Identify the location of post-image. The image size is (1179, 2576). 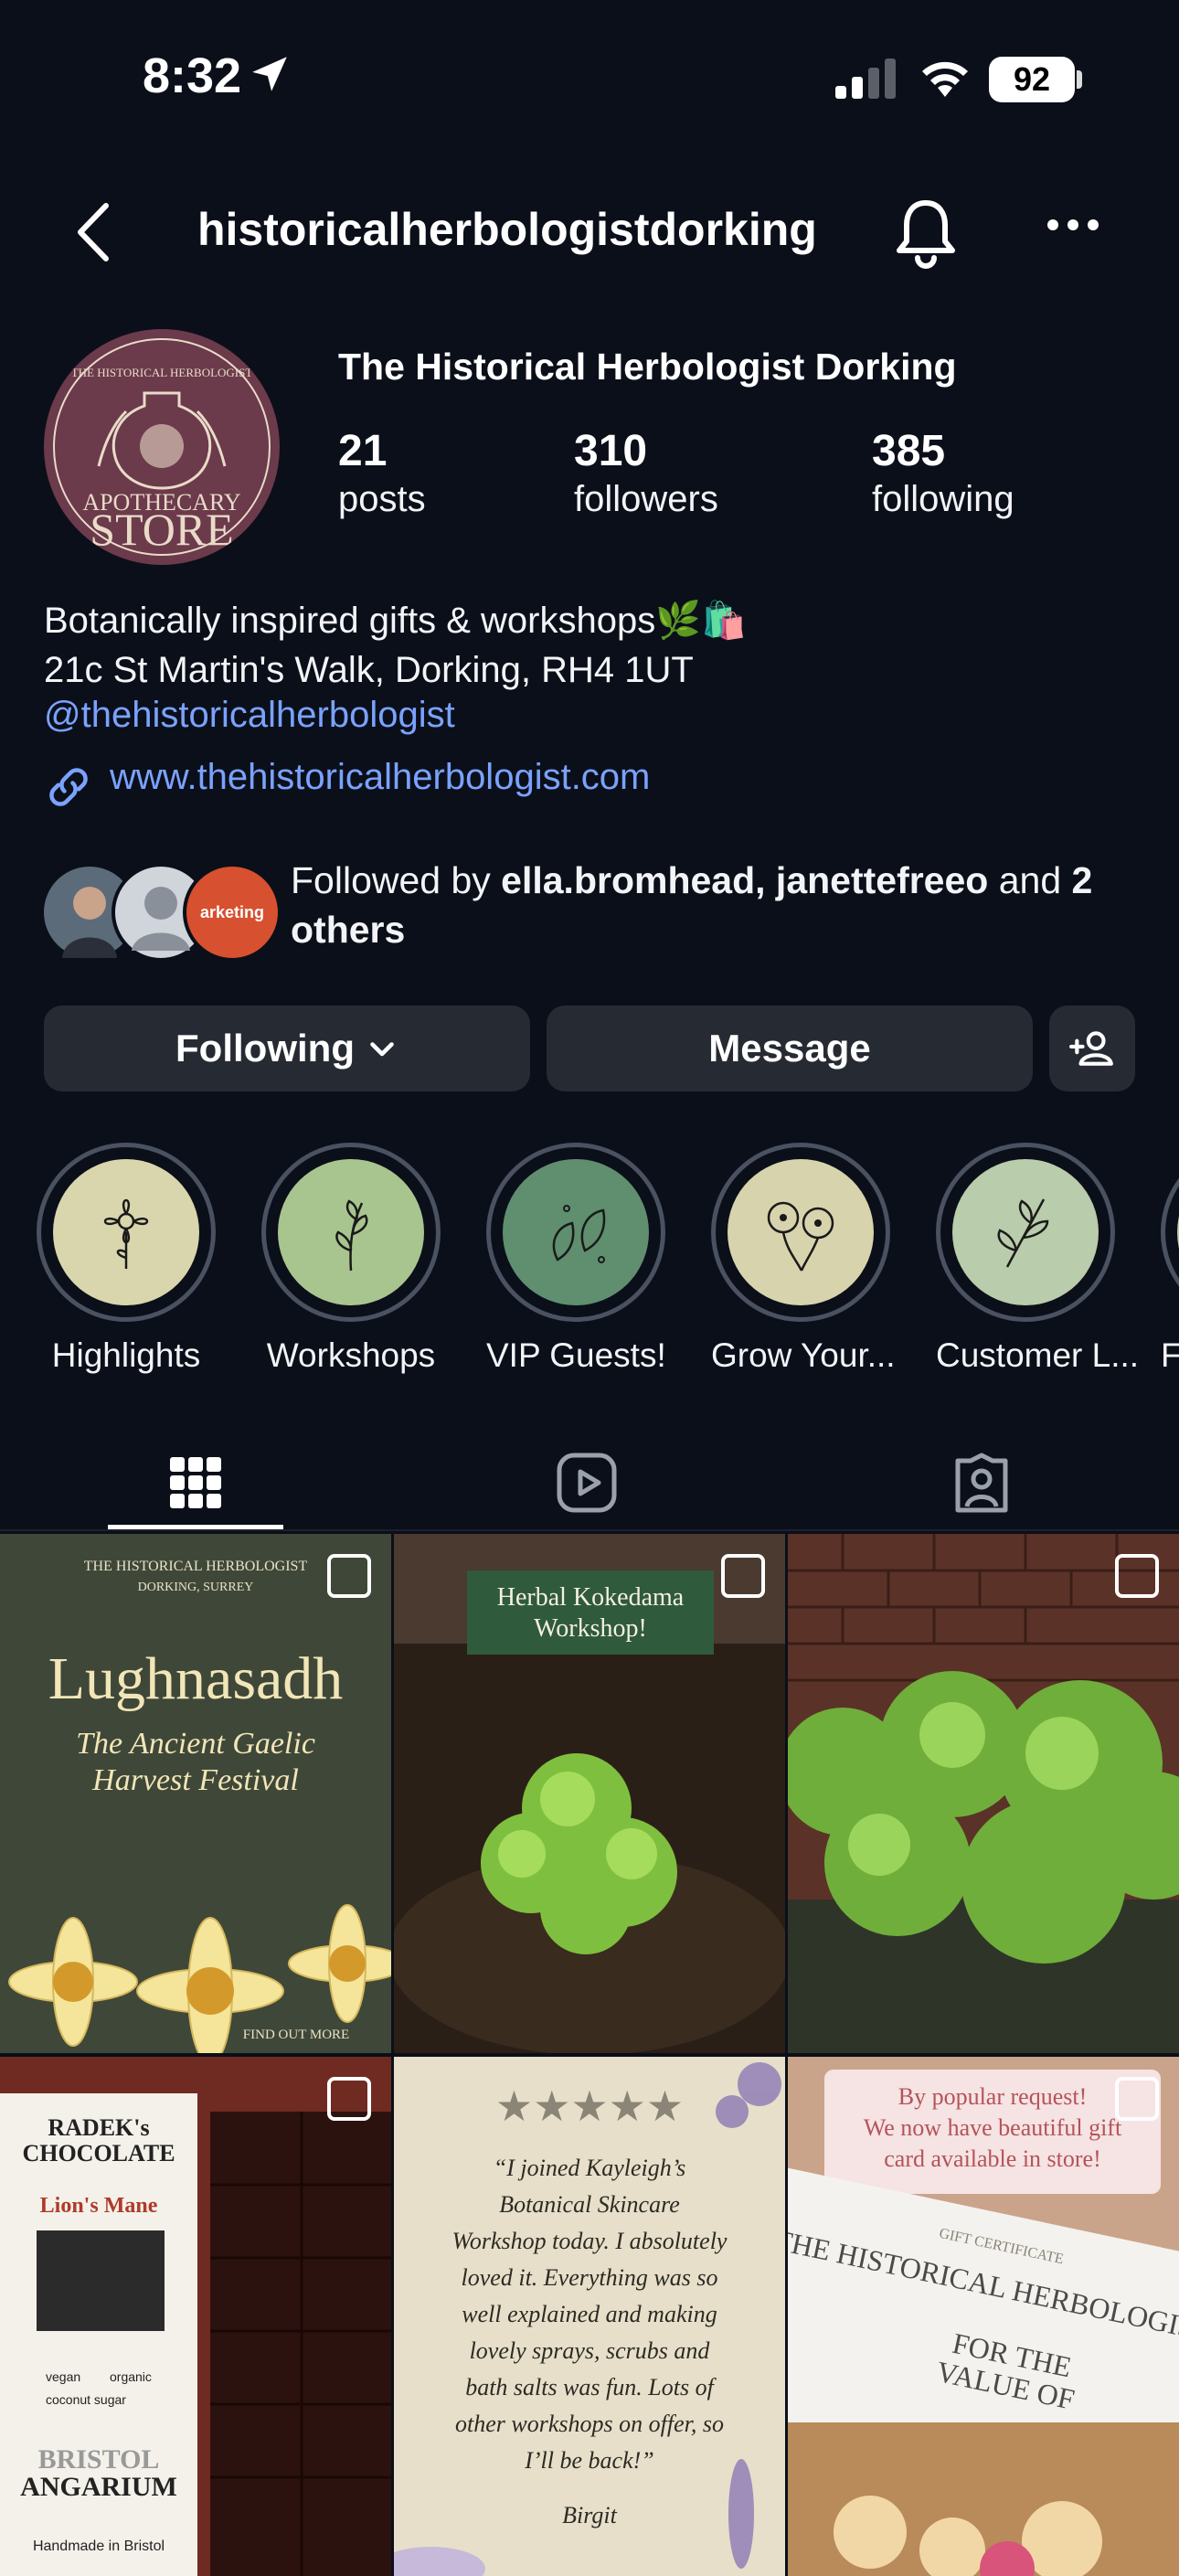
(983, 1794).